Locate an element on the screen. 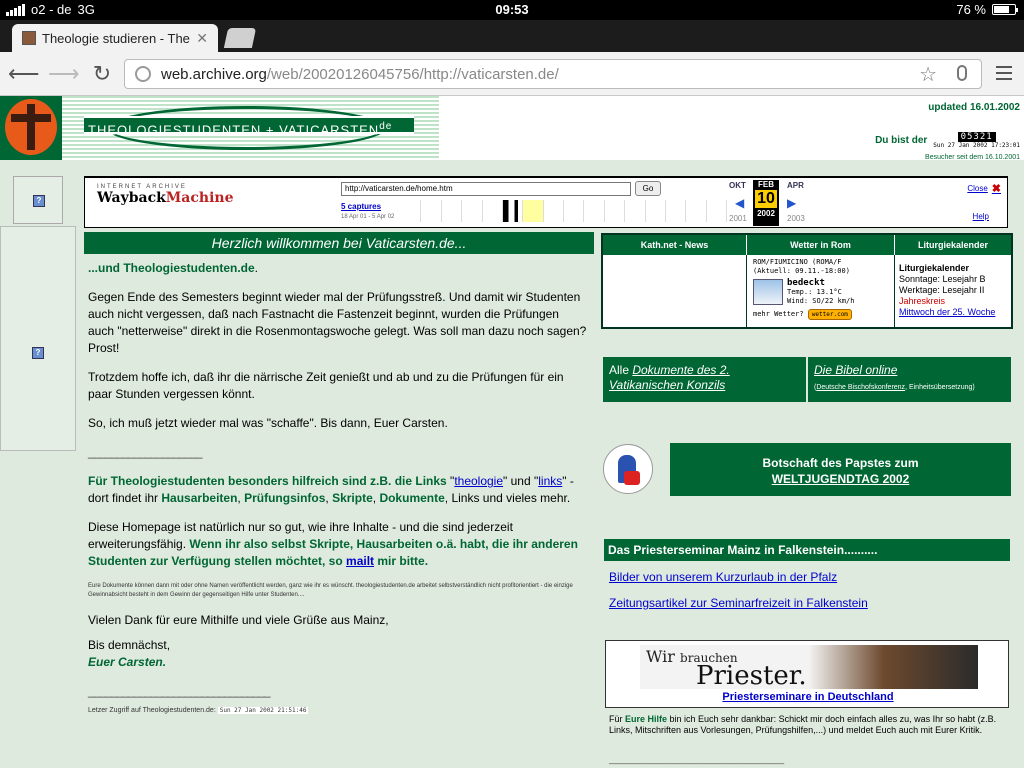  help-b: Eure Hilfe is located at coordinates (646, 719).